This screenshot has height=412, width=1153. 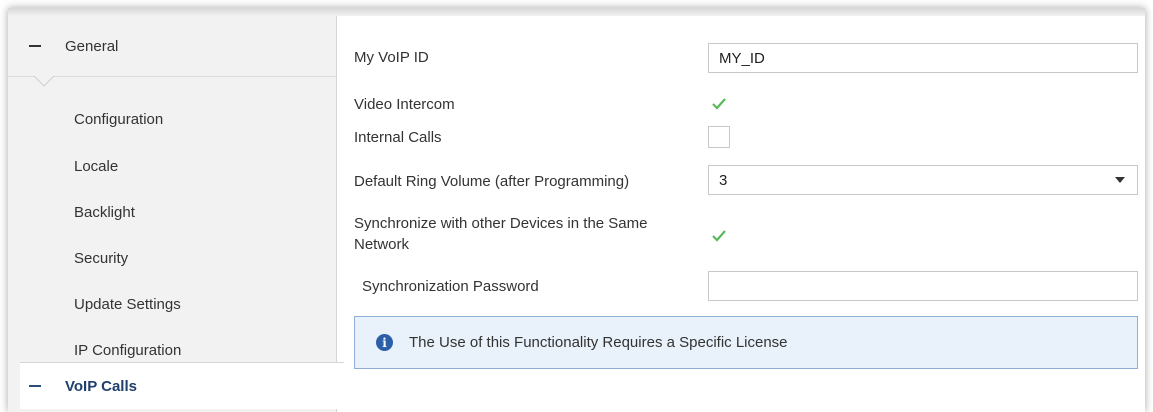 What do you see at coordinates (923, 286) in the screenshot?
I see `sync-password-input` at bounding box center [923, 286].